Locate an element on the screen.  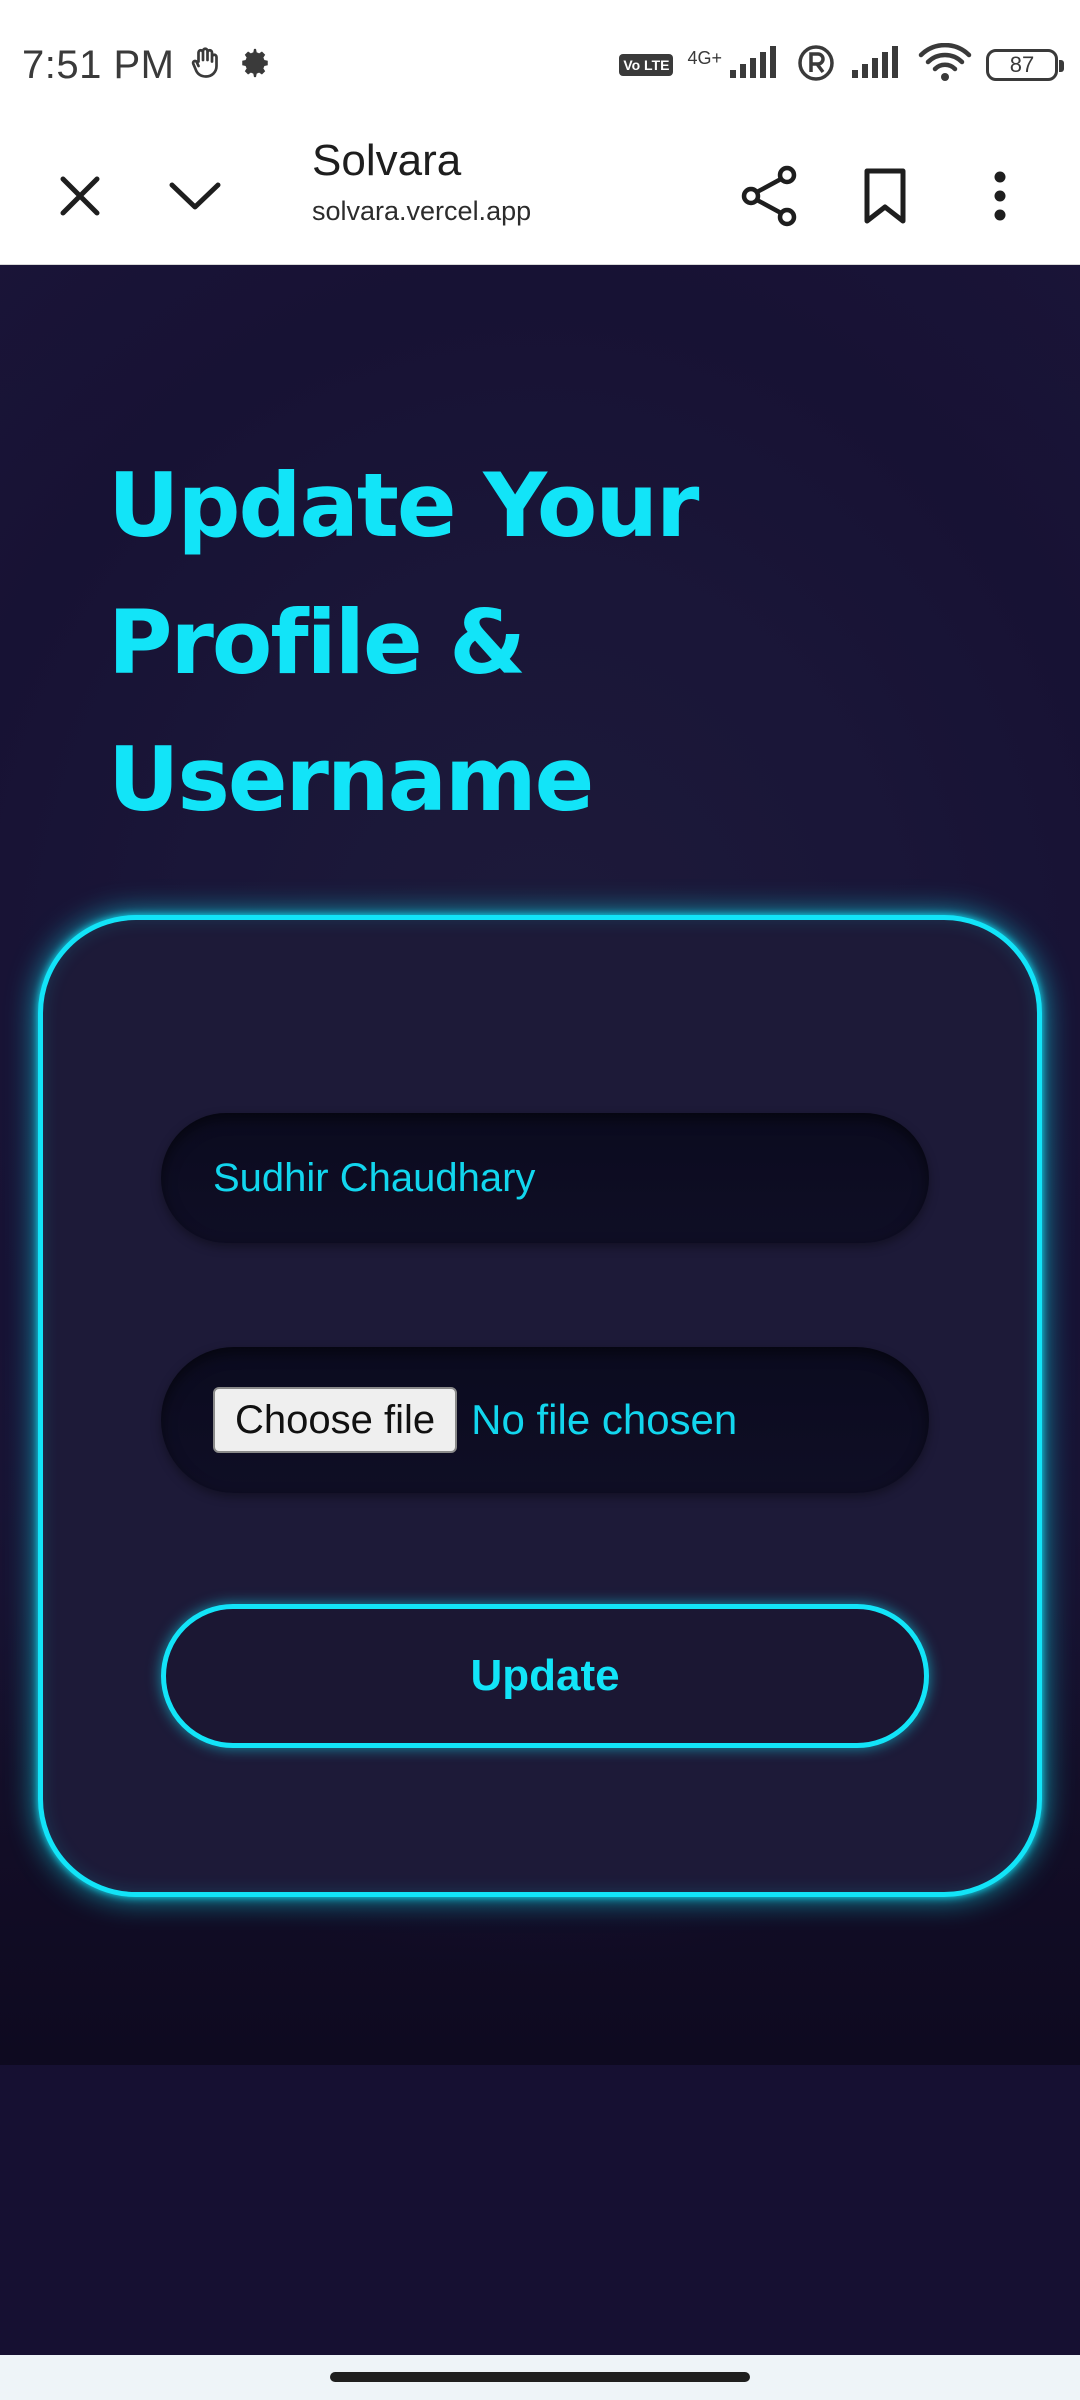
more-vertical-icon is located at coordinates (1000, 198).